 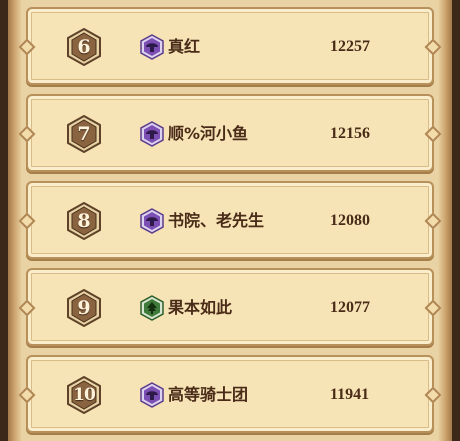 I want to click on player-score: 12080, so click(x=350, y=220).